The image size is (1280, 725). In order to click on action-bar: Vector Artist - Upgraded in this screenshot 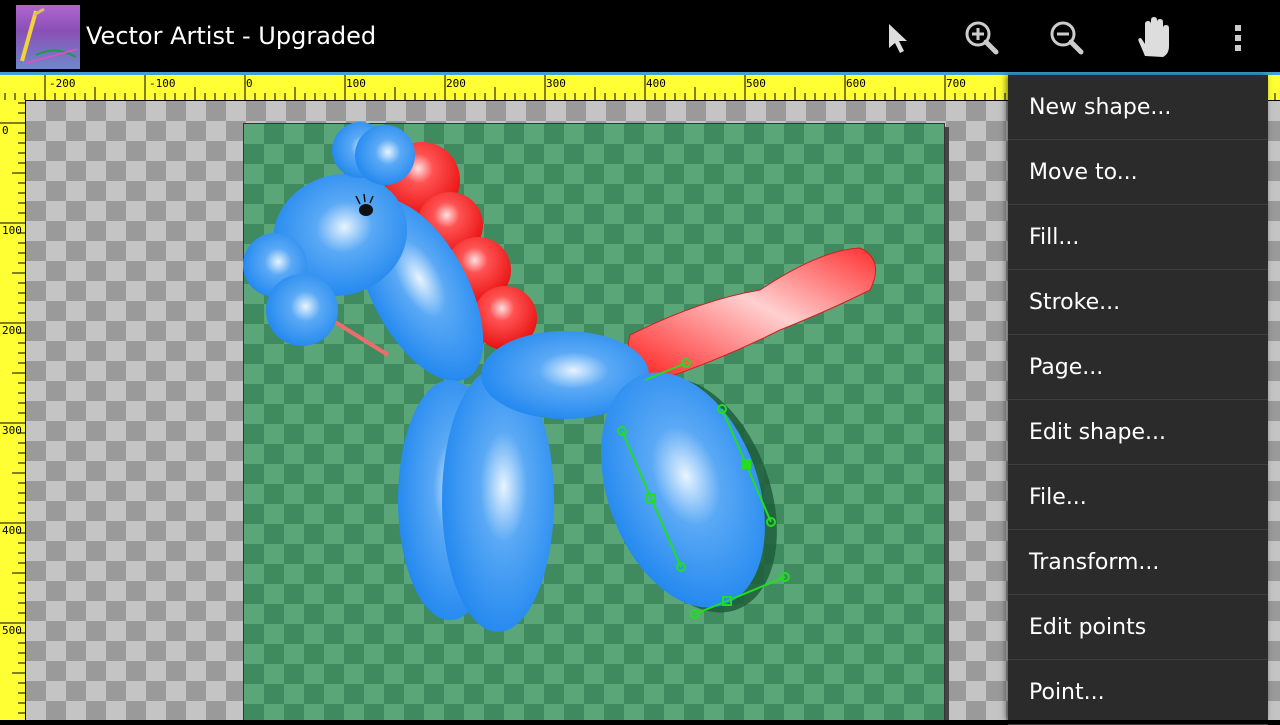, I will do `click(640, 37)`.